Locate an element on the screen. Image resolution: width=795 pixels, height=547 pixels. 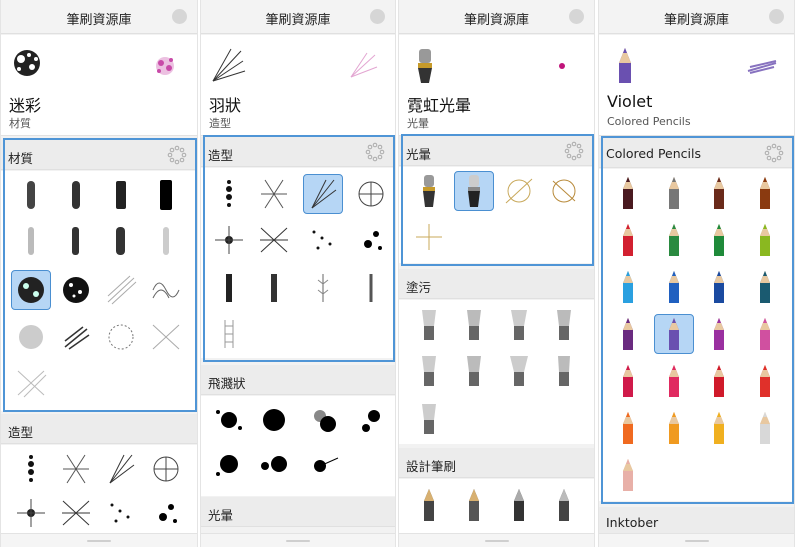
brush-camo-icon is located at coordinates (31, 290).